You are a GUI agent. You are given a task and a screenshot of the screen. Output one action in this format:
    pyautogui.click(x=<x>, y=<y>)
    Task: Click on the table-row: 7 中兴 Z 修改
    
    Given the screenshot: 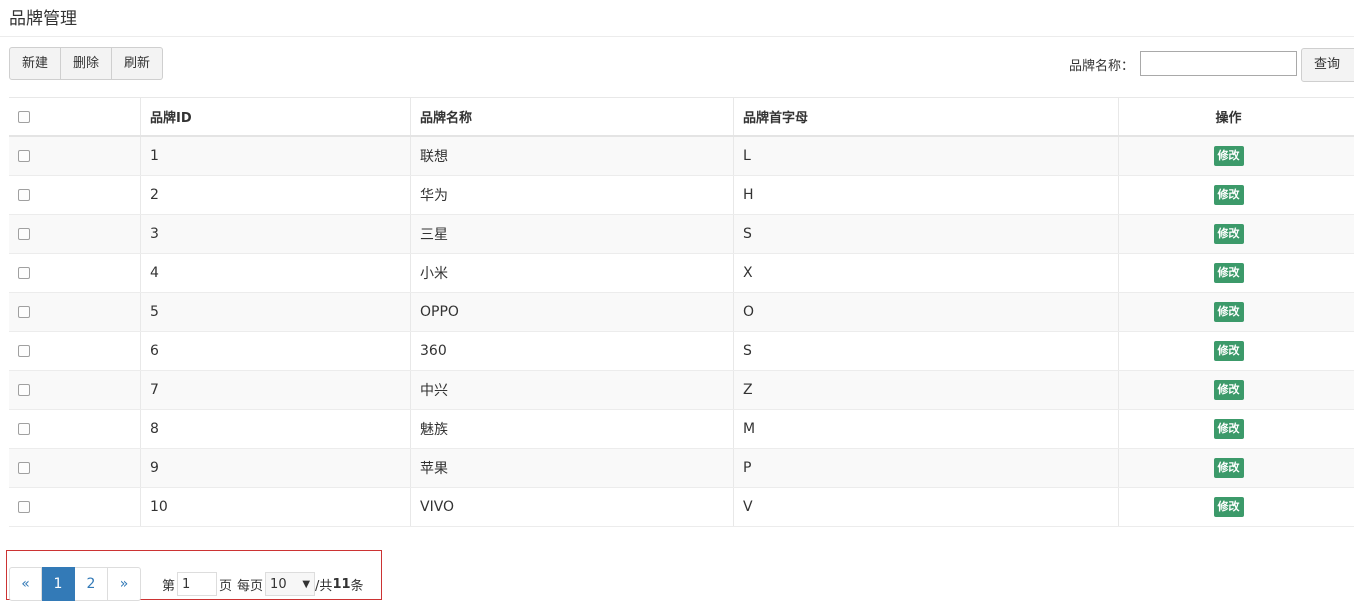 What is the action you would take?
    pyautogui.click(x=681, y=390)
    